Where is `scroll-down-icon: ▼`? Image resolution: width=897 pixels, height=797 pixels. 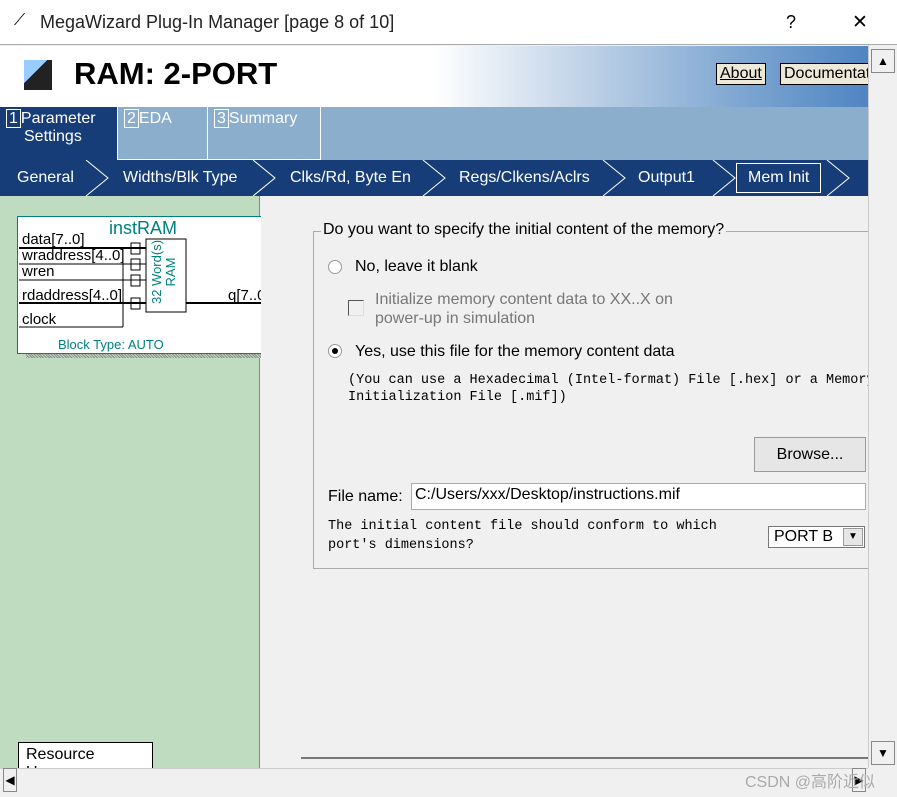 scroll-down-icon: ▼ is located at coordinates (883, 753).